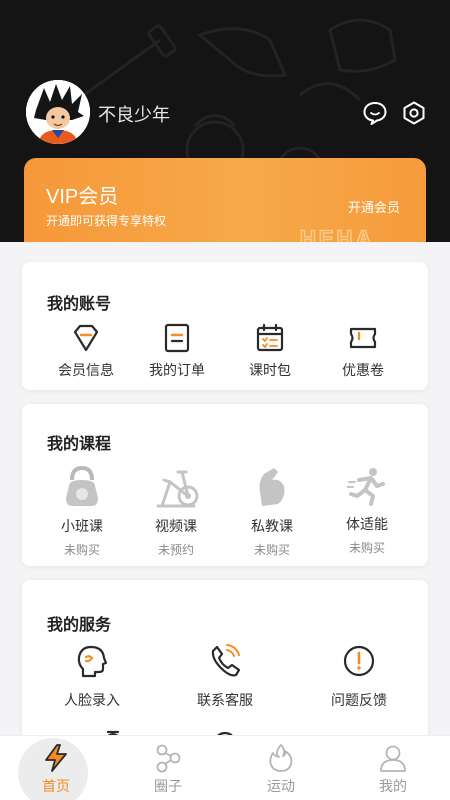 Image resolution: width=450 pixels, height=800 pixels. Describe the element at coordinates (367, 524) in the screenshot. I see `fitness-test-label: 体适能` at that location.